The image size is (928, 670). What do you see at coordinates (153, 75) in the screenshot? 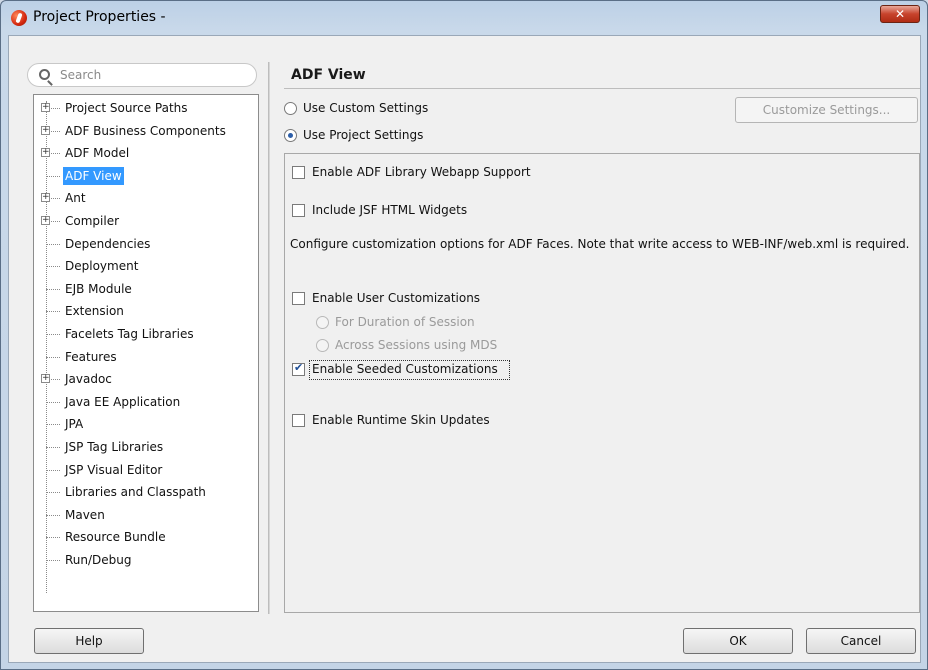
I see `search-input` at bounding box center [153, 75].